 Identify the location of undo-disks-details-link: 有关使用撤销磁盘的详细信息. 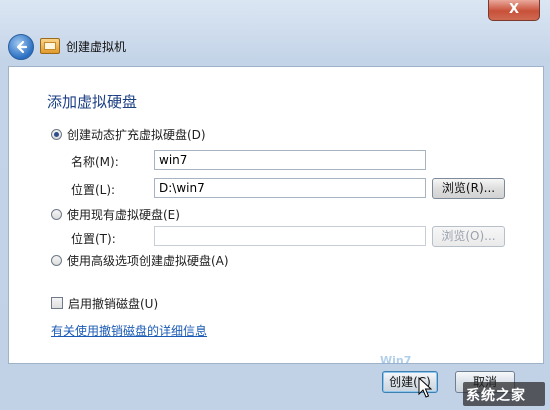
(129, 330).